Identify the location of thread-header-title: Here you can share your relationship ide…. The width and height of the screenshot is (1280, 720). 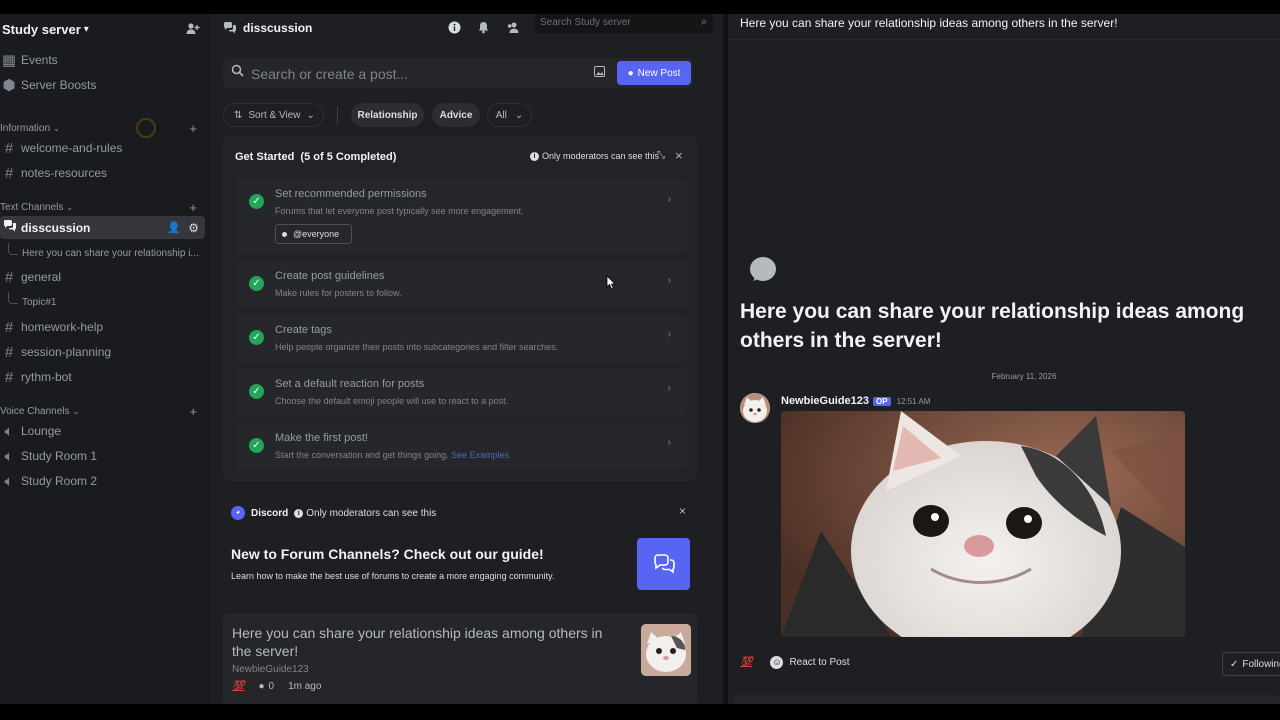
(929, 23).